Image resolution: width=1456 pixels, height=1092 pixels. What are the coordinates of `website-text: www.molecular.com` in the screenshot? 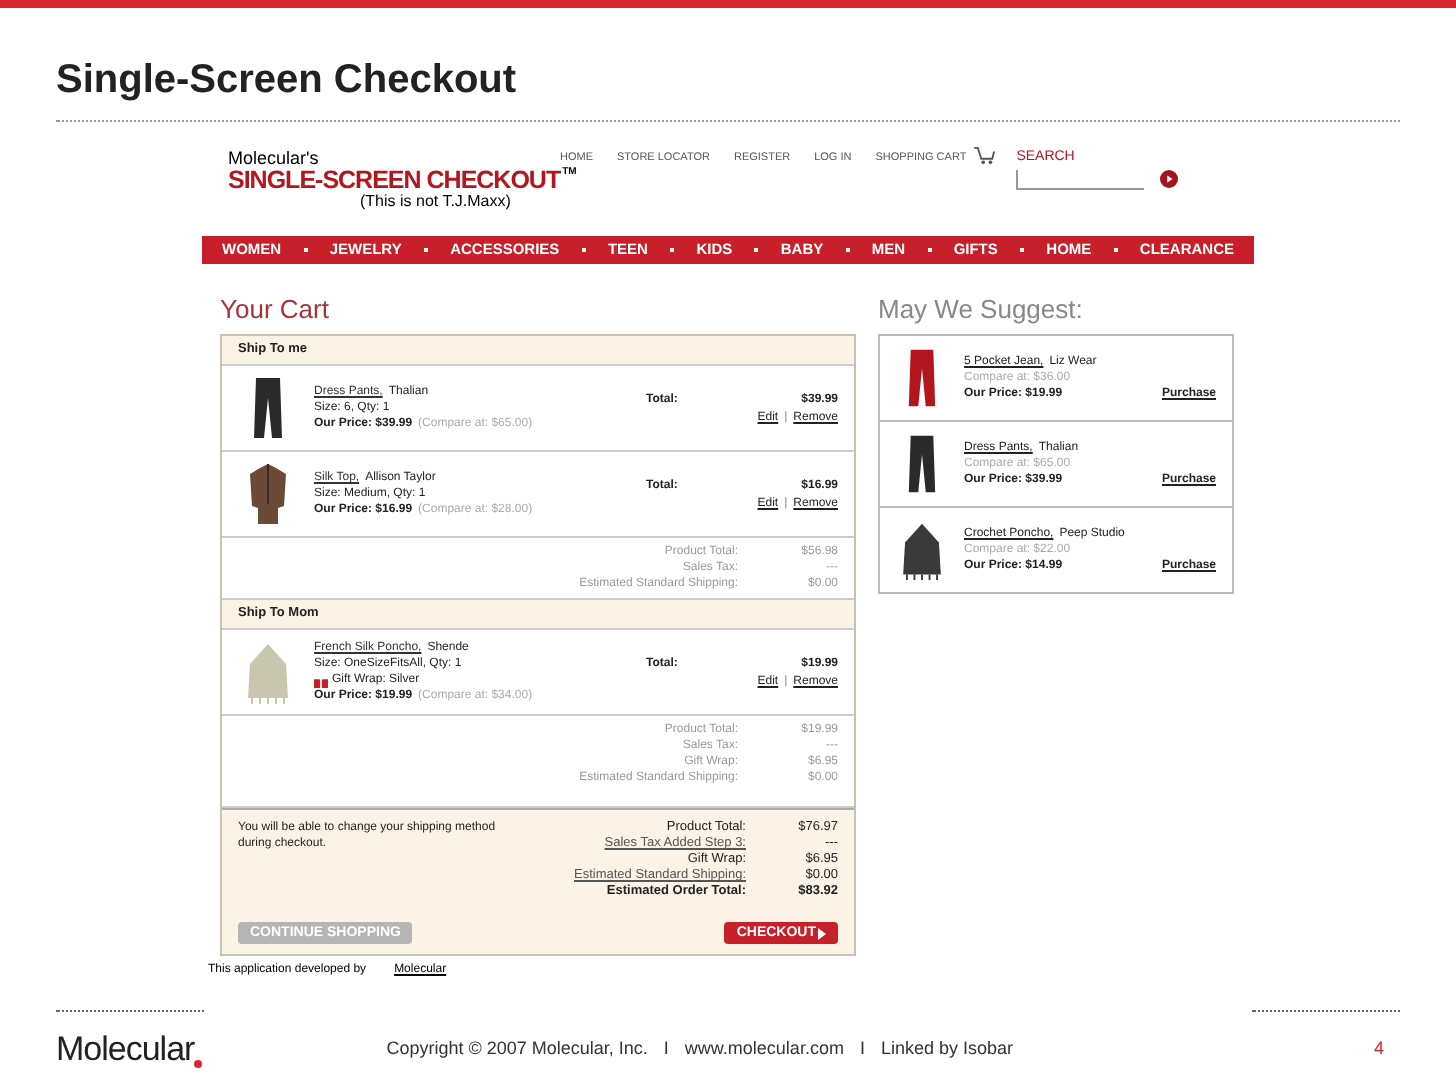 It's located at (764, 1049).